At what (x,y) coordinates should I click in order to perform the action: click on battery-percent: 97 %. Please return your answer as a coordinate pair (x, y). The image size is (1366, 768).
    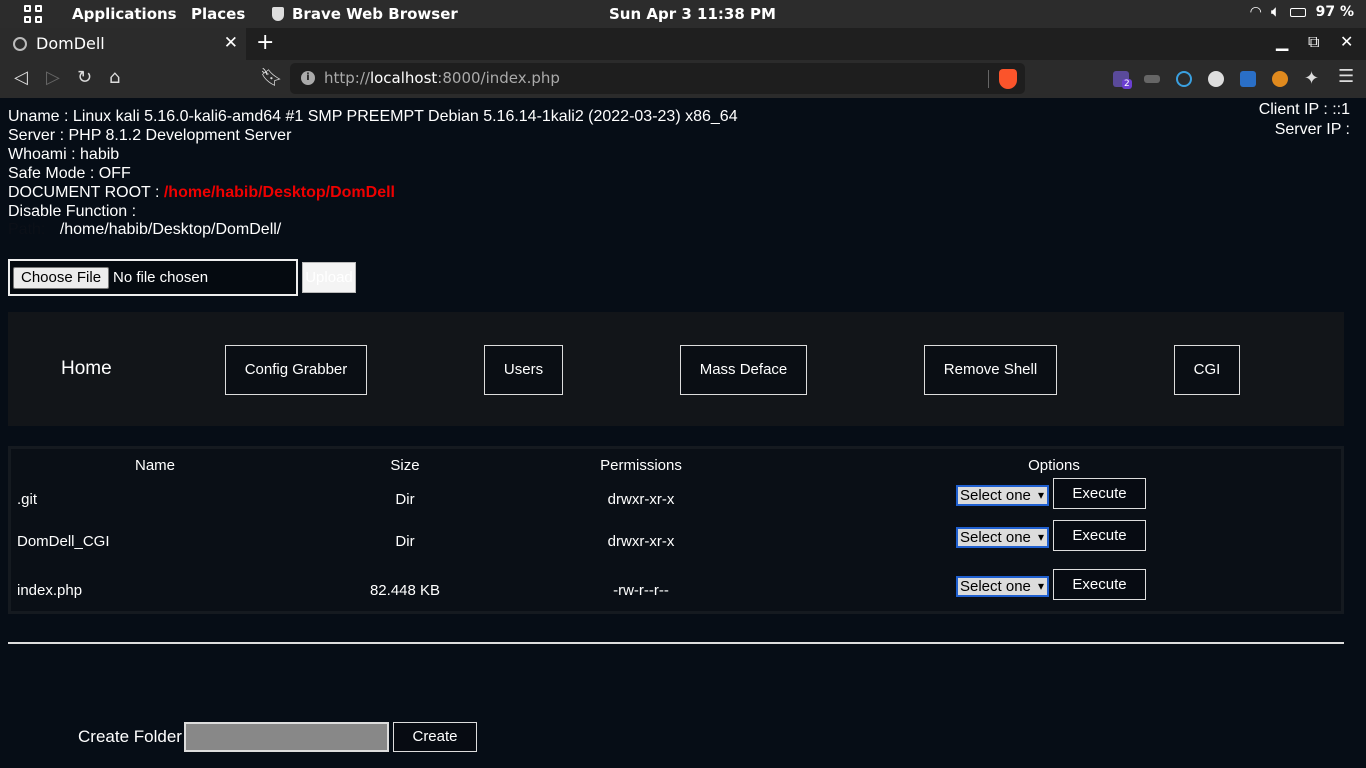
    Looking at the image, I should click on (1335, 12).